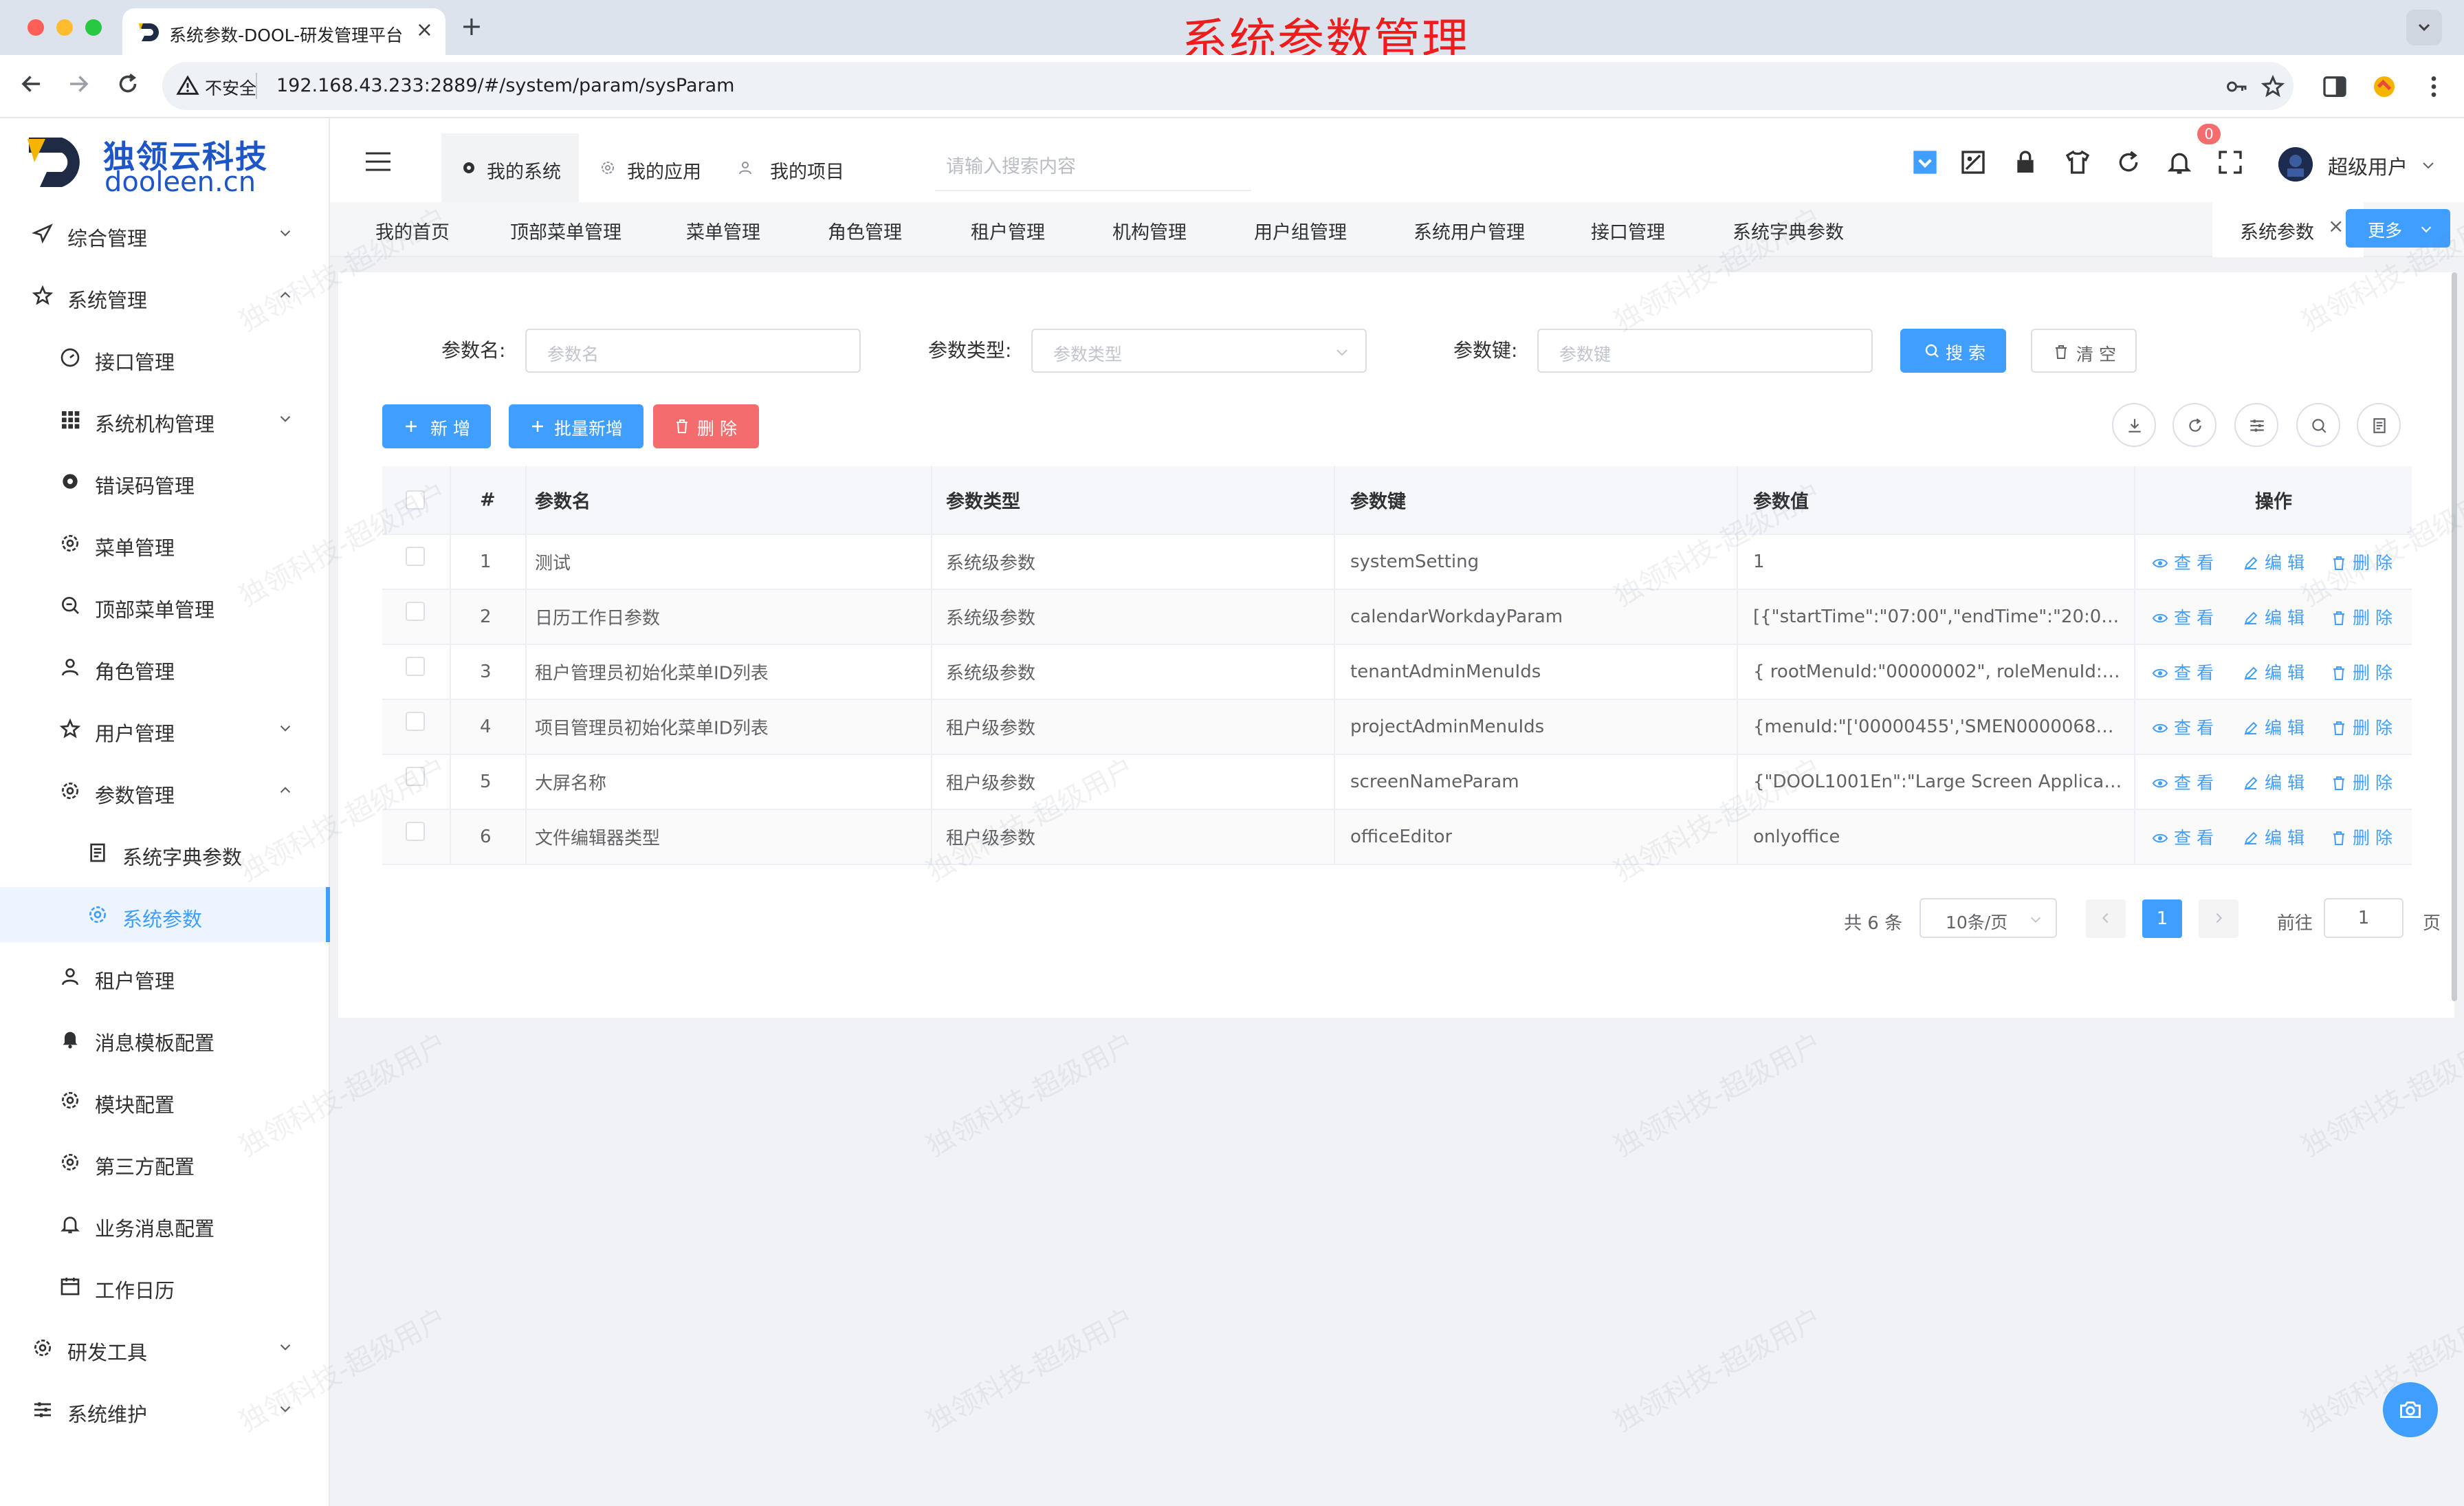 This screenshot has width=2464, height=1506. I want to click on sidebar-item-third-party: 第三方配置, so click(164, 1162).